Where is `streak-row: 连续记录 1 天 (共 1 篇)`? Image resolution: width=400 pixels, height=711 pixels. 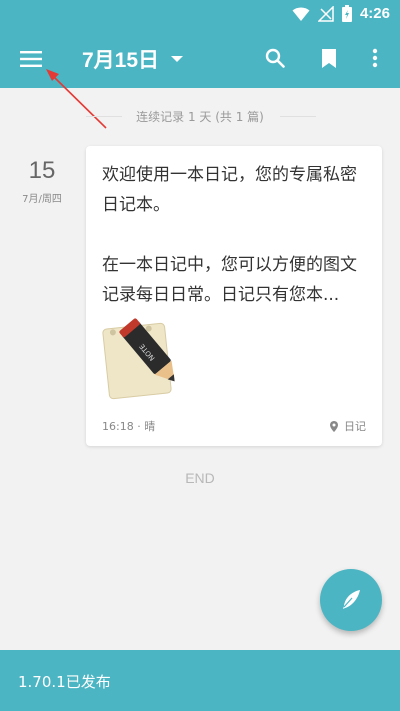 streak-row: 连续记录 1 天 (共 1 篇) is located at coordinates (200, 116).